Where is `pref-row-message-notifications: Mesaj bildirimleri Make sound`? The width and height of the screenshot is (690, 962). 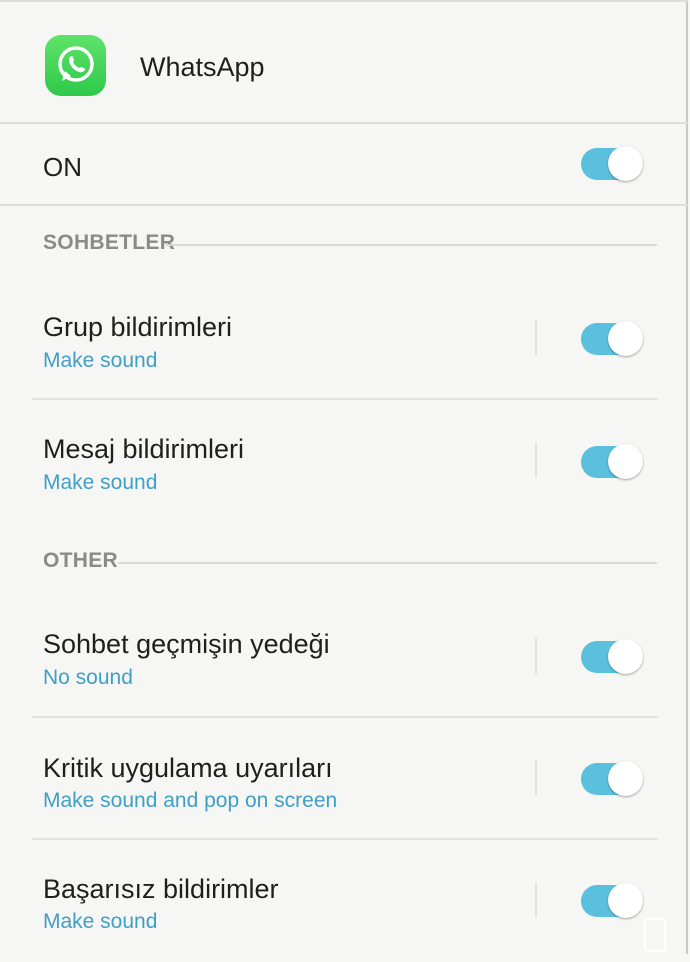
pref-row-message-notifications: Mesaj bildirimleri Make sound is located at coordinates (345, 462).